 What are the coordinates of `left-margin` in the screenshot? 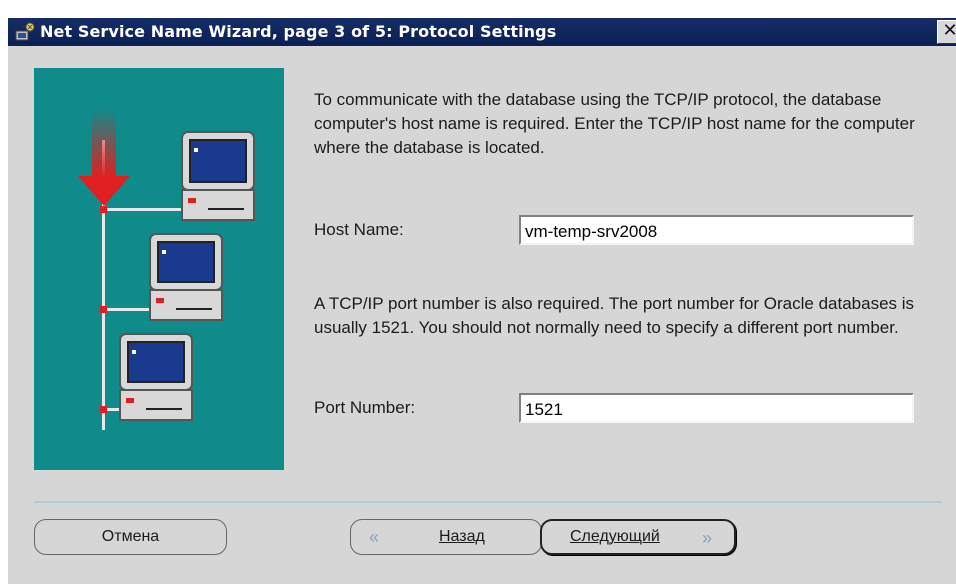 It's located at (4, 301).